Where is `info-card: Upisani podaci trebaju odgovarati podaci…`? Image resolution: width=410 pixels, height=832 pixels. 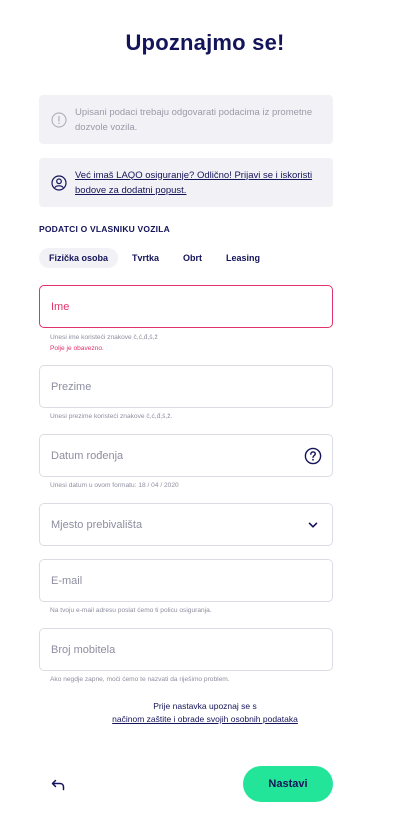 info-card: Upisani podaci trebaju odgovarati podaci… is located at coordinates (186, 119).